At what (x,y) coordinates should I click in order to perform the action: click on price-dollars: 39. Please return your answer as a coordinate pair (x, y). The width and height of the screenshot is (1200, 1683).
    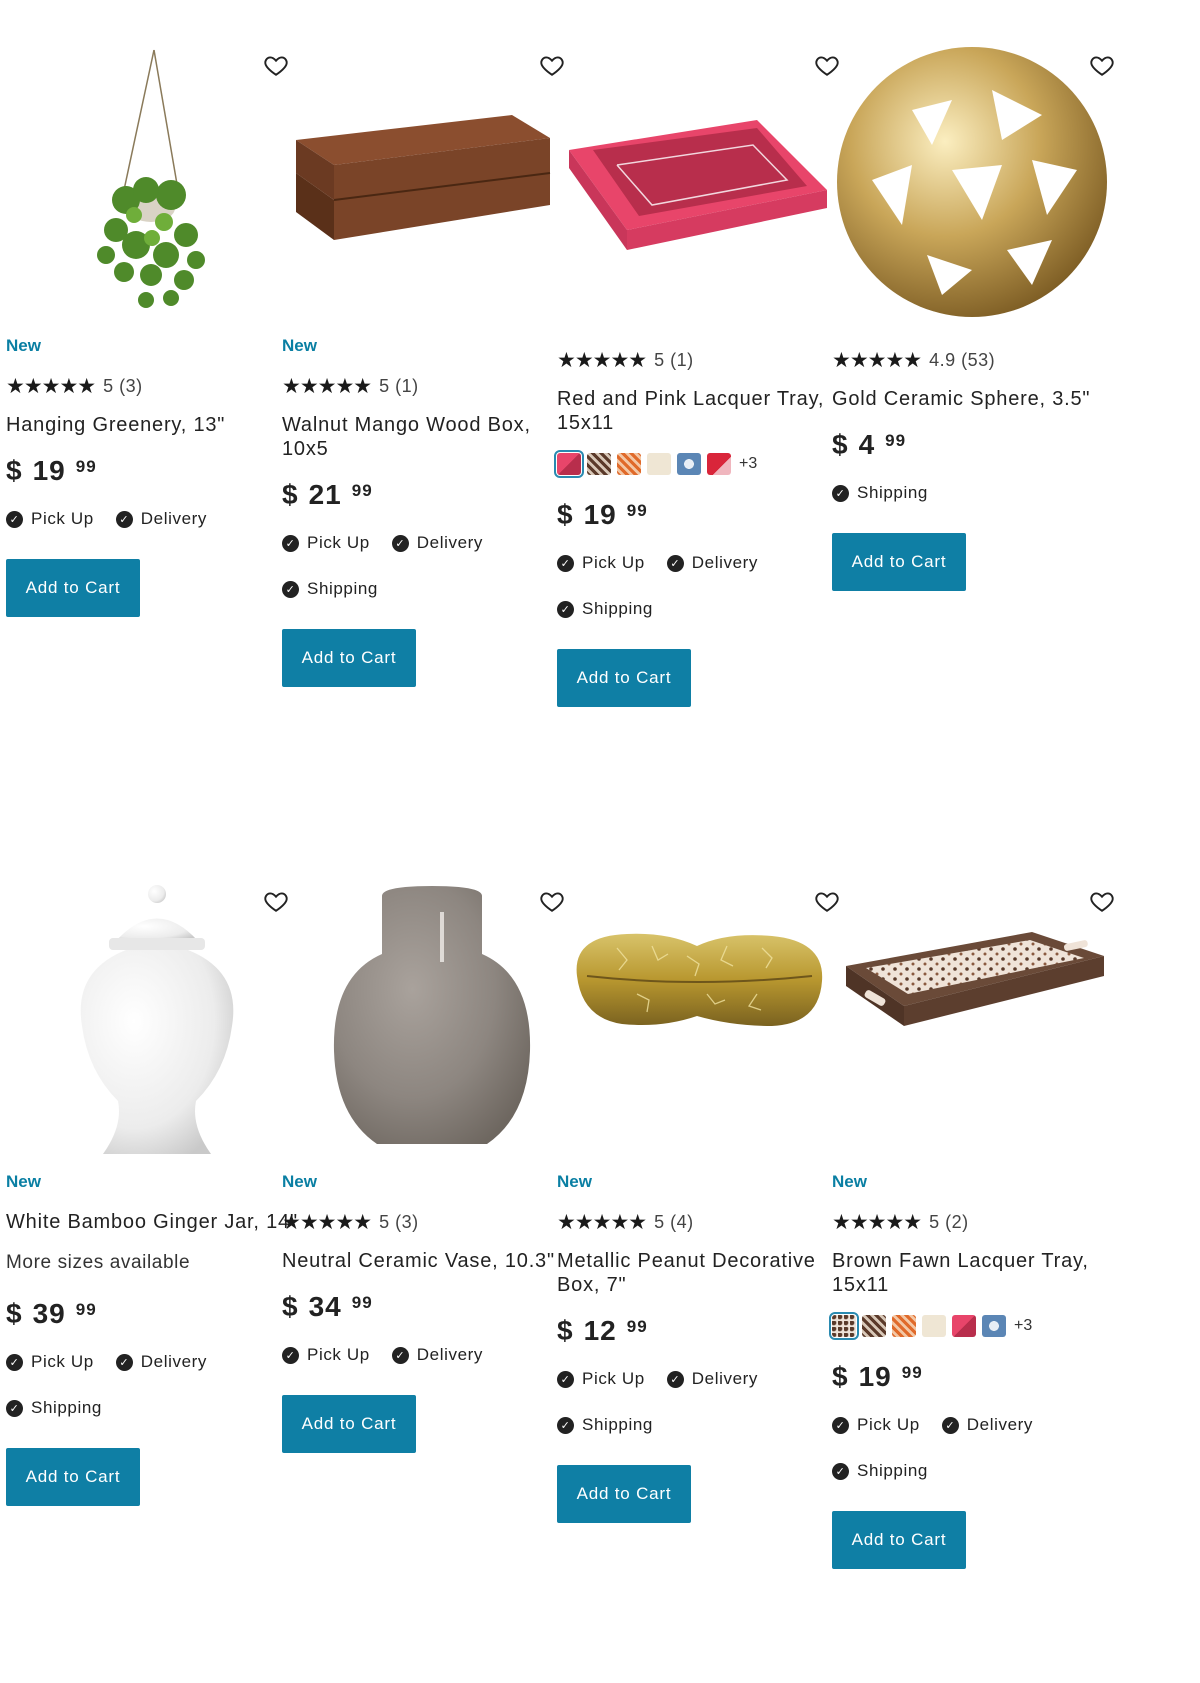
    Looking at the image, I should click on (49, 1313).